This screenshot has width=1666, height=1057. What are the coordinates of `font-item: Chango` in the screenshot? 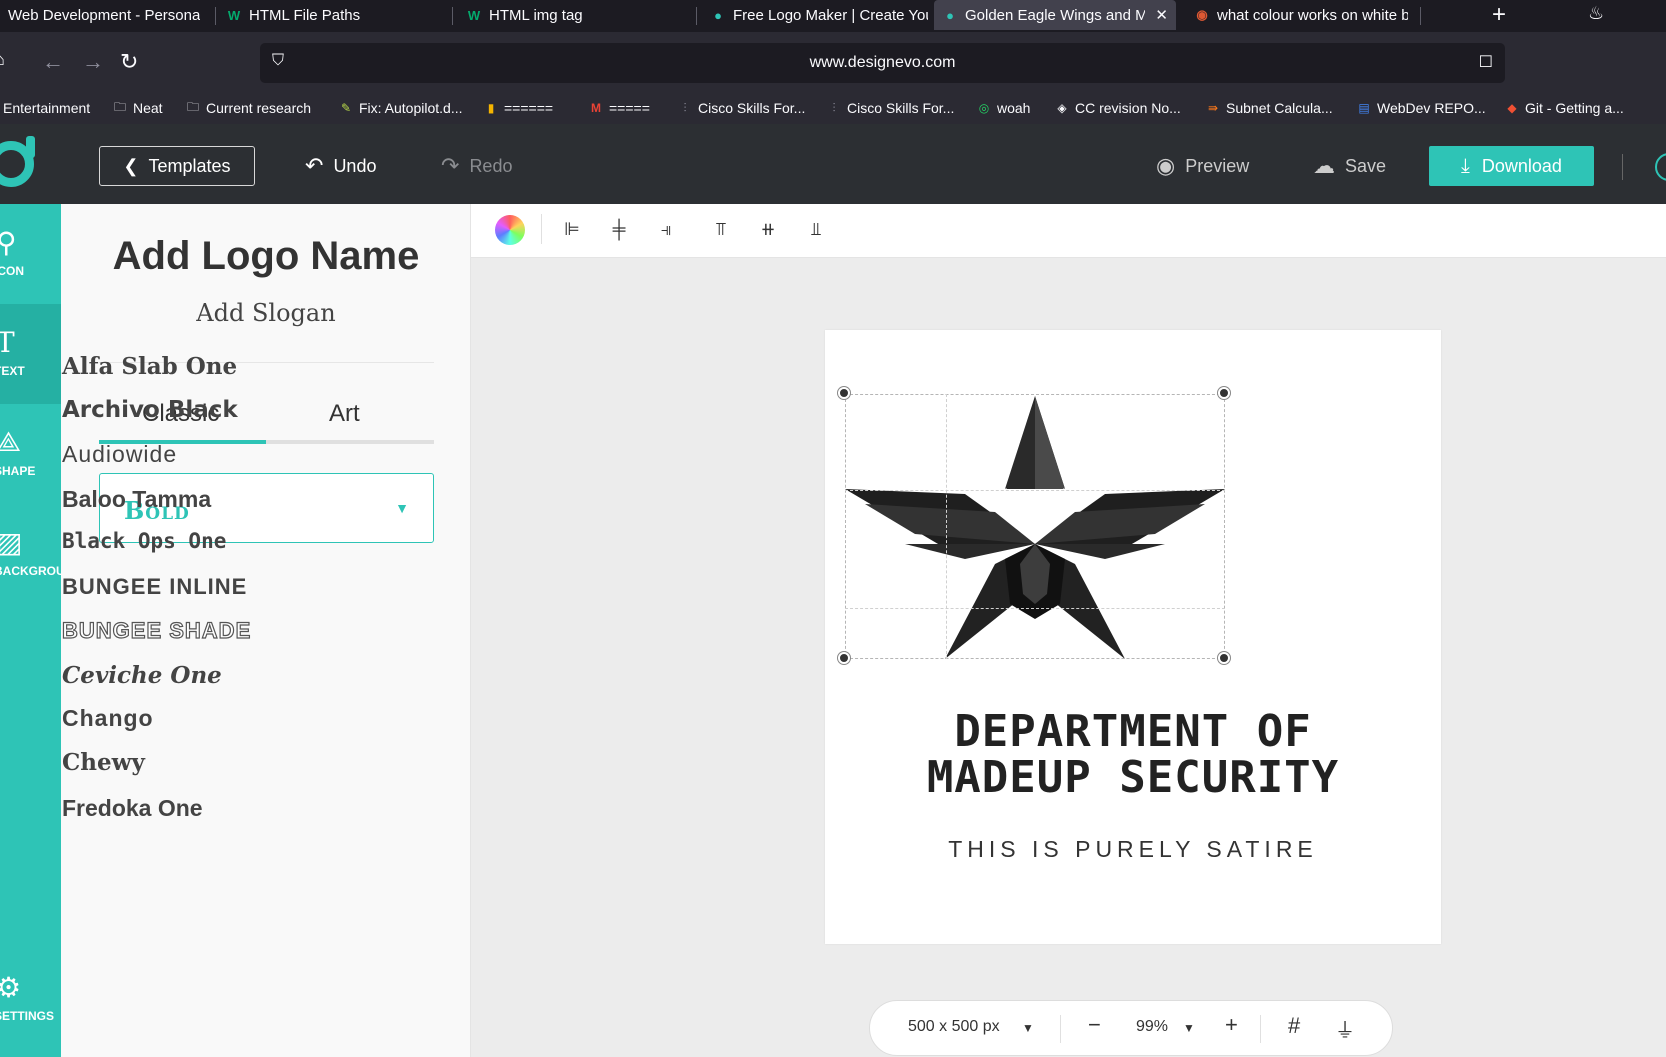 It's located at (108, 718).